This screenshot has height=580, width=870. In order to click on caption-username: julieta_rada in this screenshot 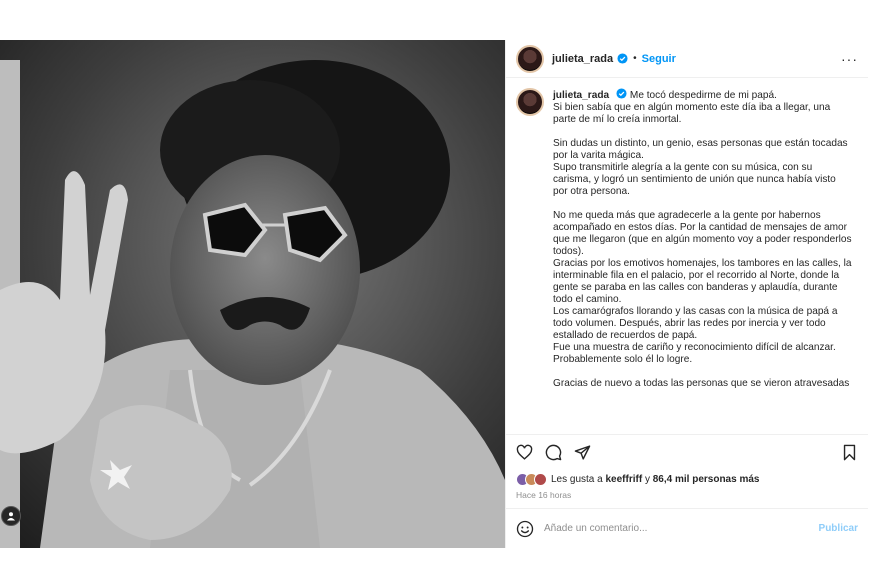, I will do `click(581, 95)`.